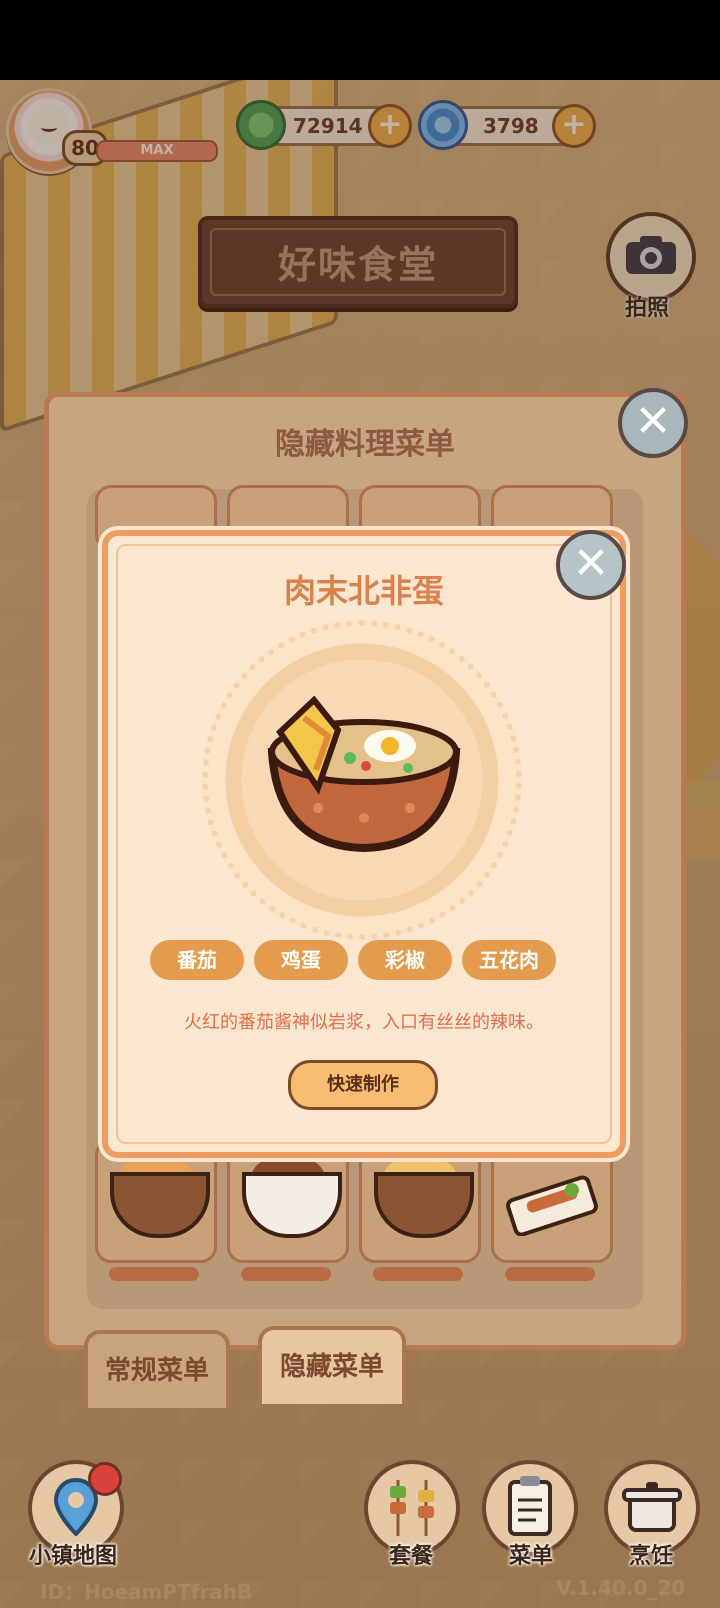 The width and height of the screenshot is (720, 1608). I want to click on notification-dot, so click(105, 1479).